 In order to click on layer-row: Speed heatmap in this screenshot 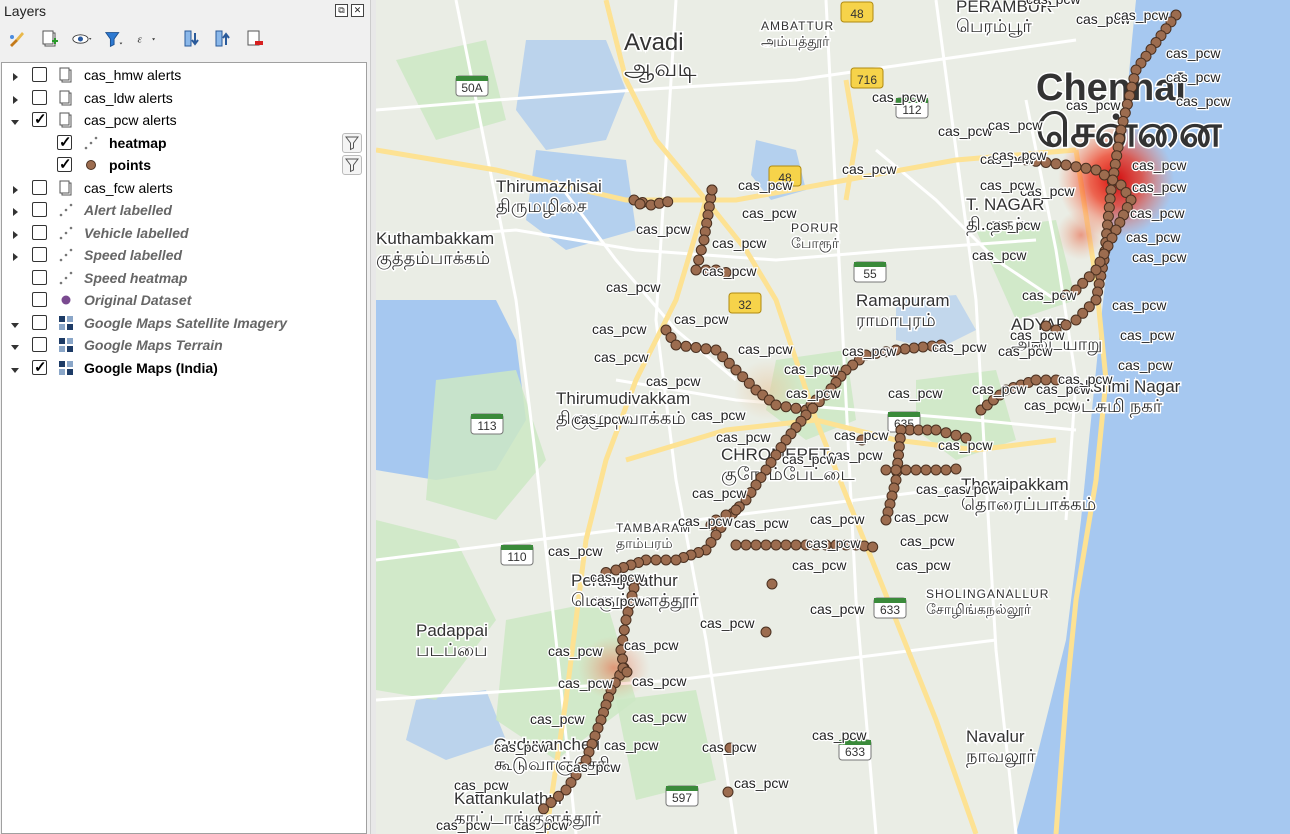, I will do `click(184, 278)`.